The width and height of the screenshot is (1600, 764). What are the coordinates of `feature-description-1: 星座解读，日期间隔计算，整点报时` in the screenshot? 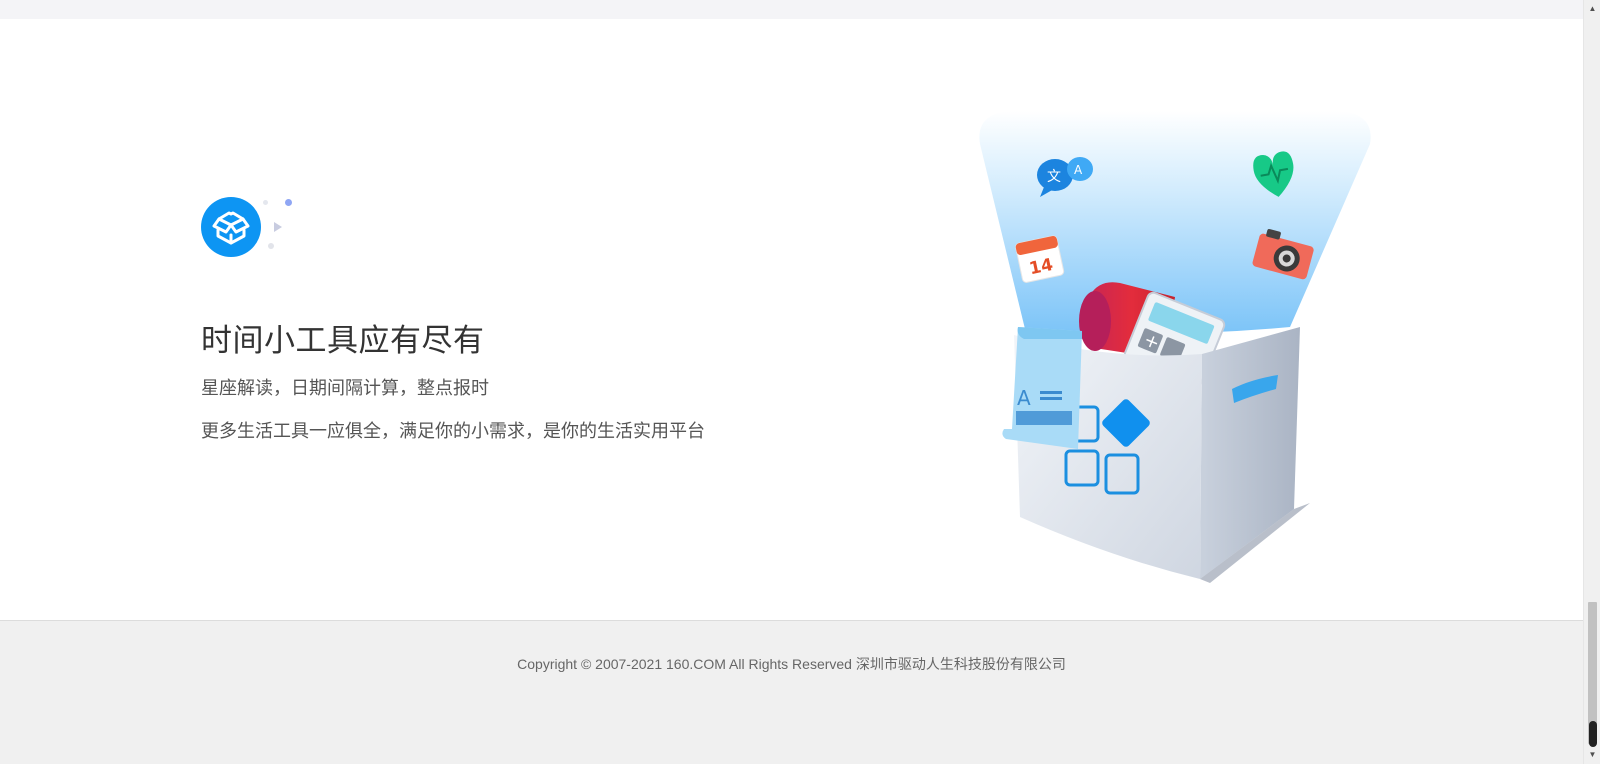 It's located at (345, 388).